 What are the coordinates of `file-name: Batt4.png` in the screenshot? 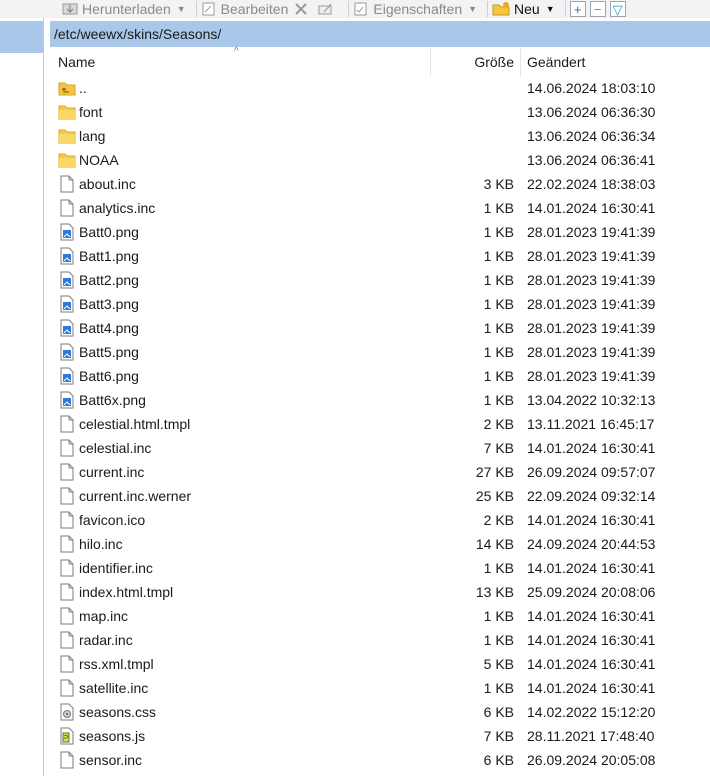 It's located at (109, 328).